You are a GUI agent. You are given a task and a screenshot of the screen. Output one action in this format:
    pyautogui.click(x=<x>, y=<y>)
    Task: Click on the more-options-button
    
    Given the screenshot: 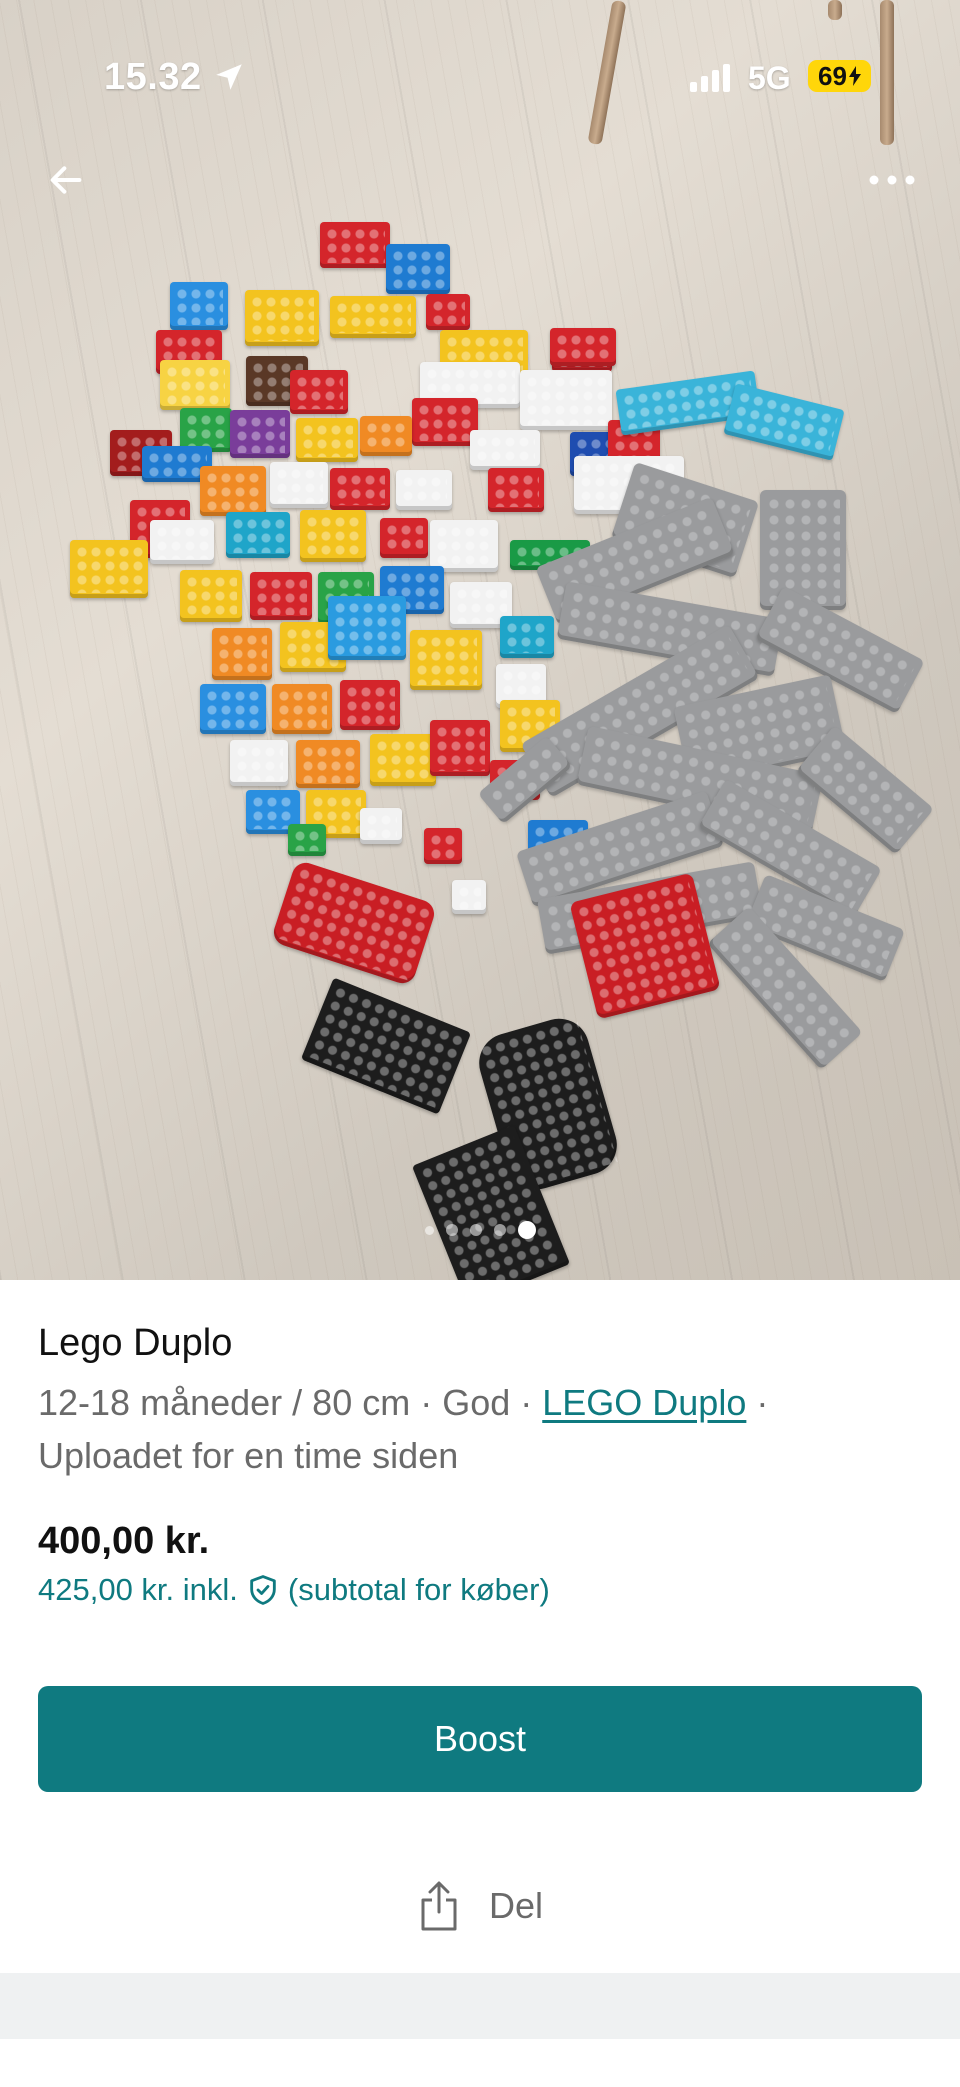 What is the action you would take?
    pyautogui.click(x=892, y=180)
    